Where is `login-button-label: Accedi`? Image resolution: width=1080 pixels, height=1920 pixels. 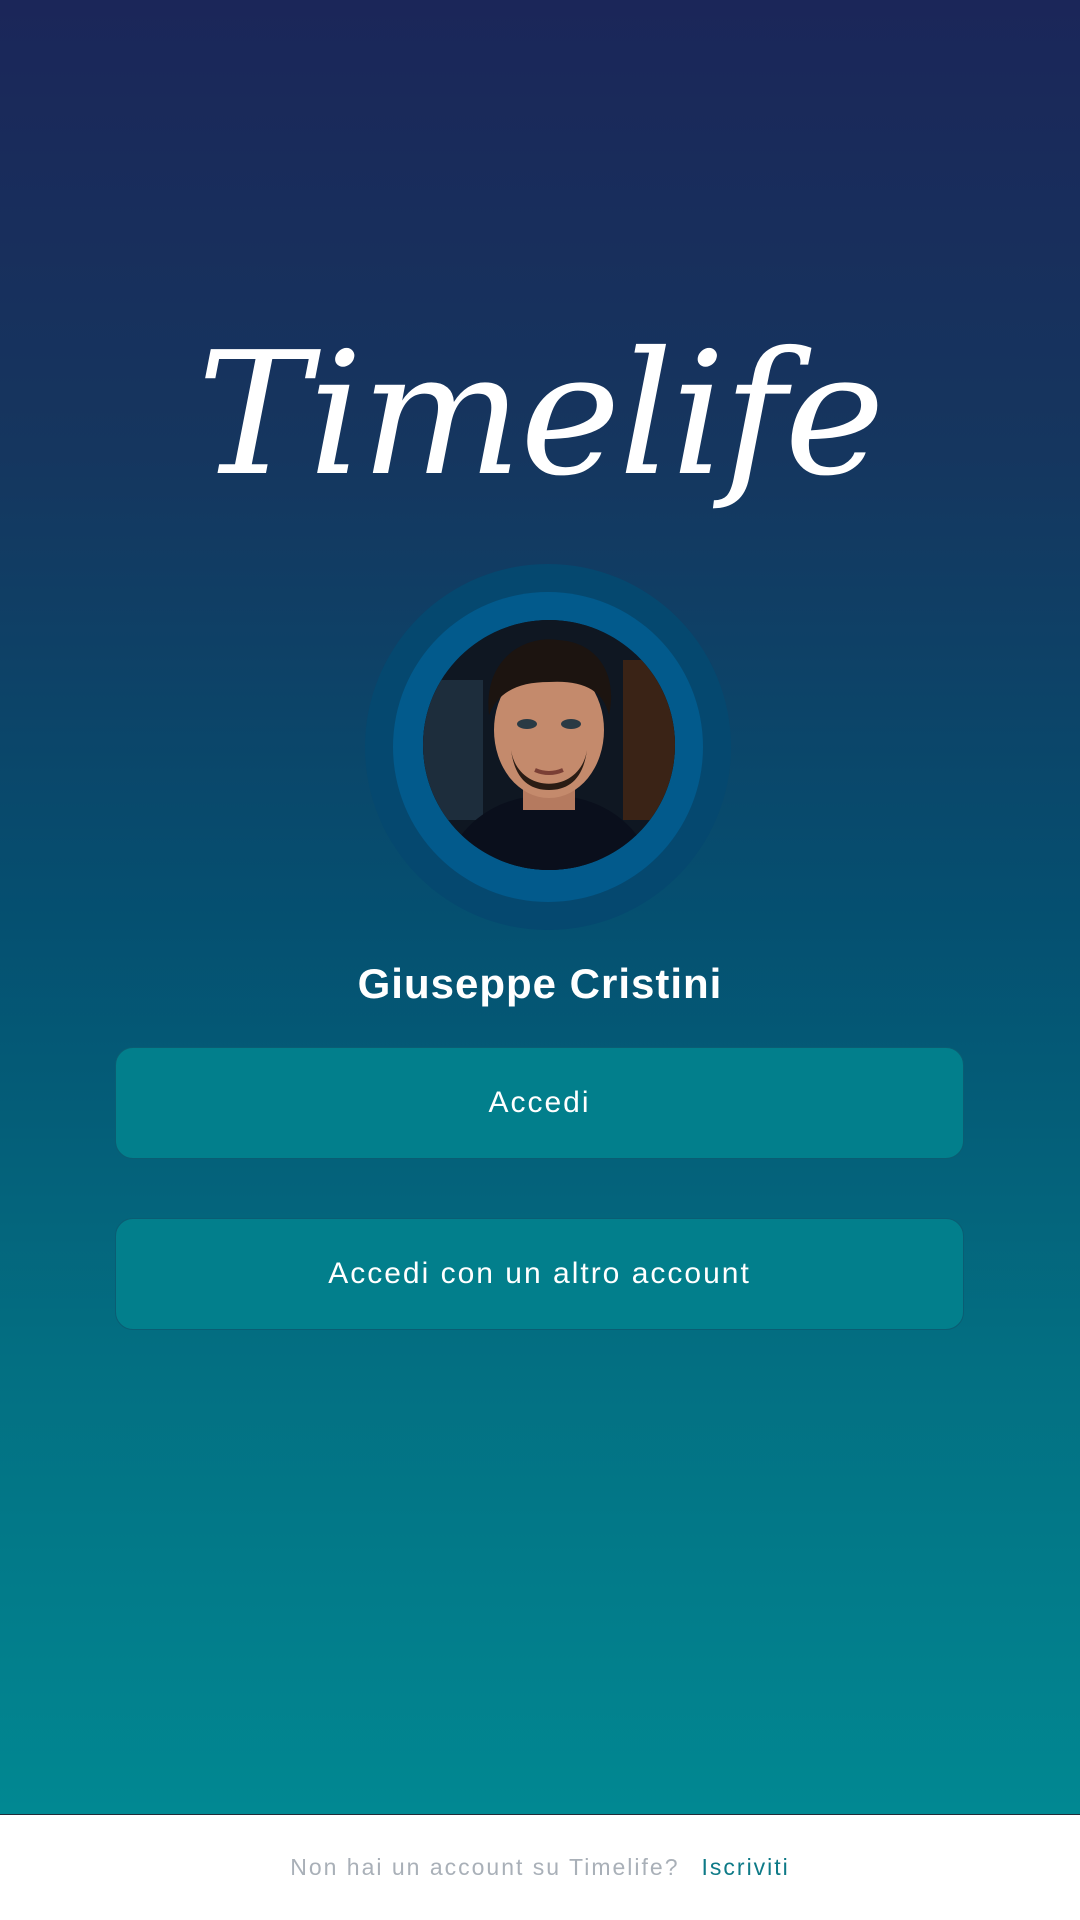
login-button-label: Accedi is located at coordinates (539, 1102).